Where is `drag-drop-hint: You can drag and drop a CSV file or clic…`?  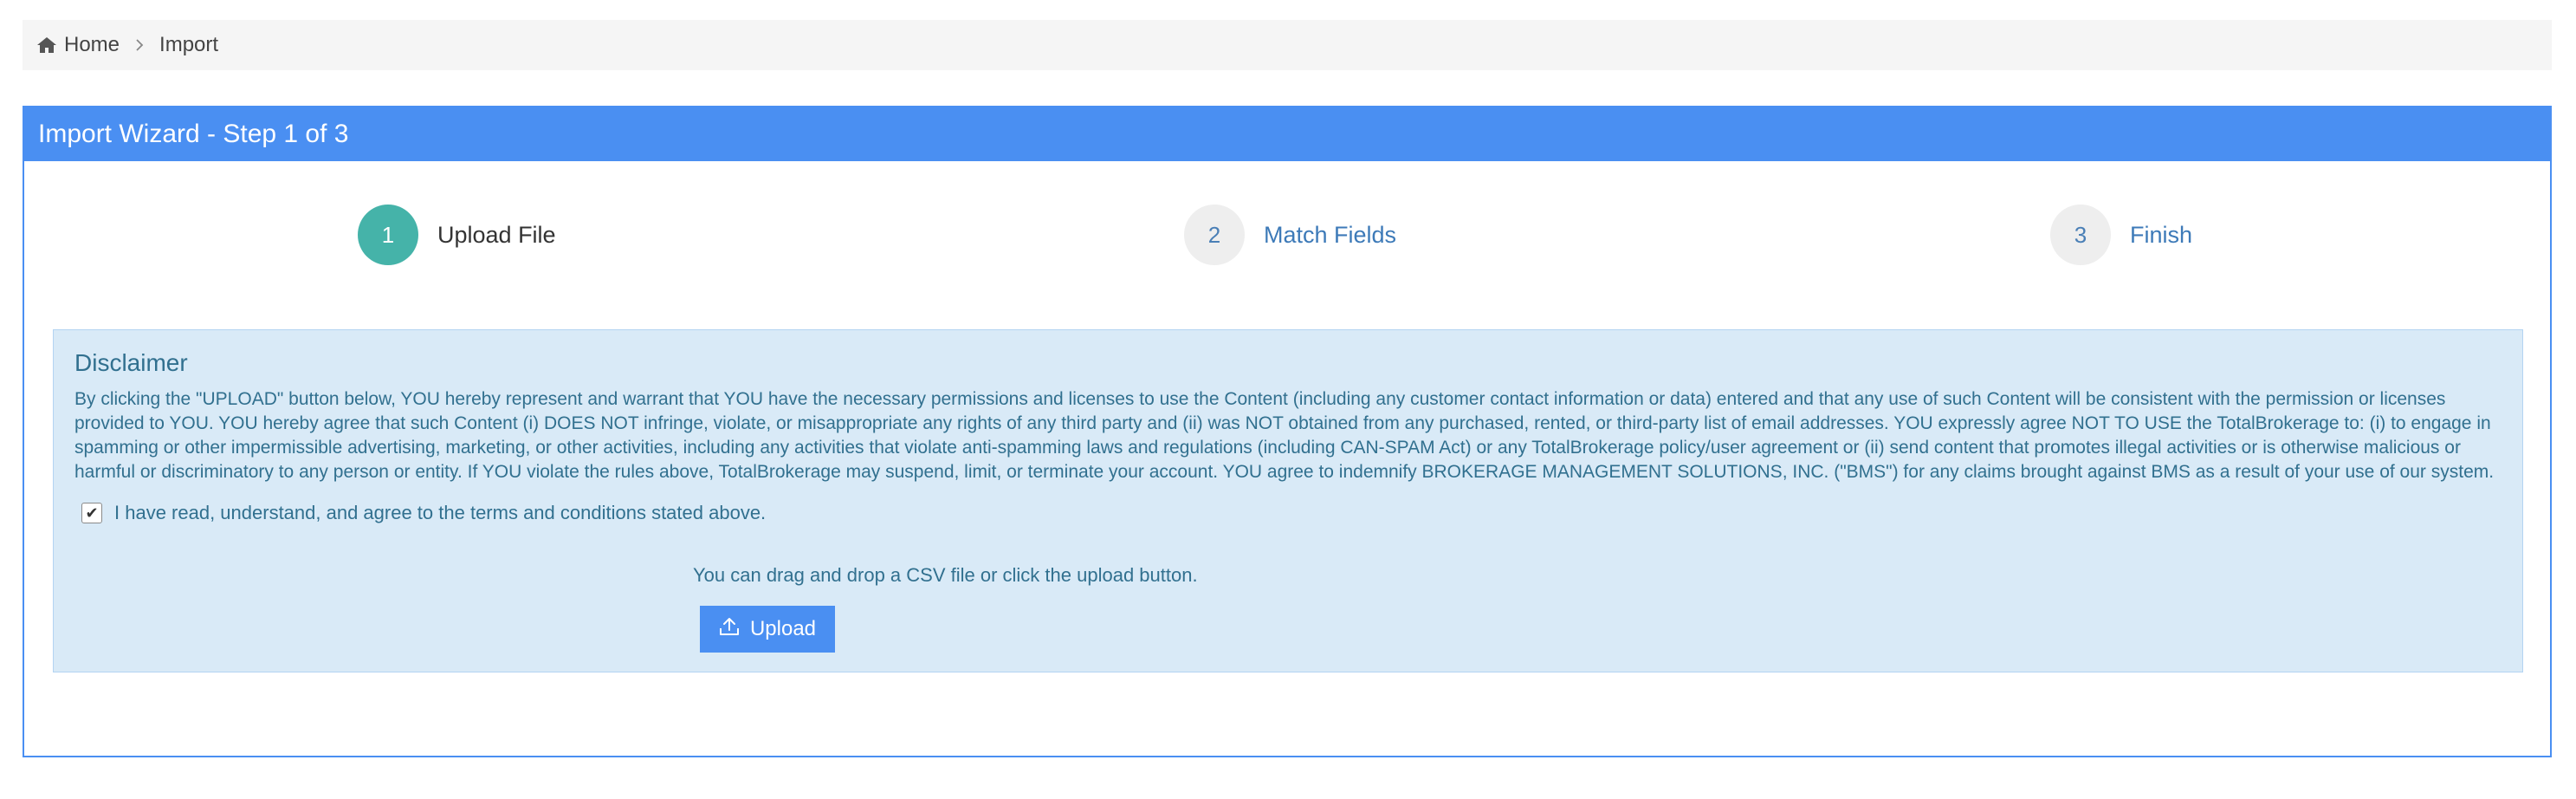 drag-drop-hint: You can drag and drop a CSV file or clic… is located at coordinates (945, 575).